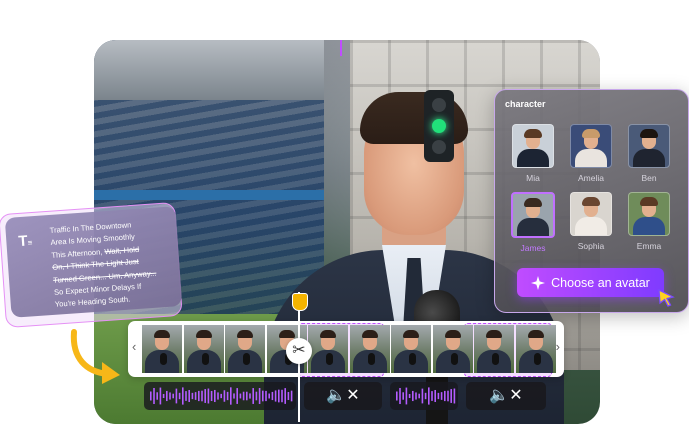 Image resolution: width=689 pixels, height=446 pixels. What do you see at coordinates (590, 282) in the screenshot?
I see `choose-avatar-button: Choose an avatar` at bounding box center [590, 282].